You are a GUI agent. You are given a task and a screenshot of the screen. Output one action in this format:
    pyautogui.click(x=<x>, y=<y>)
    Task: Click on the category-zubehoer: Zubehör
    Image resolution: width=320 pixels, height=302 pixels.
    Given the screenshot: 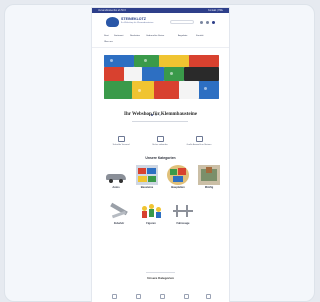 What is the action you would take?
    pyautogui.click(x=119, y=213)
    